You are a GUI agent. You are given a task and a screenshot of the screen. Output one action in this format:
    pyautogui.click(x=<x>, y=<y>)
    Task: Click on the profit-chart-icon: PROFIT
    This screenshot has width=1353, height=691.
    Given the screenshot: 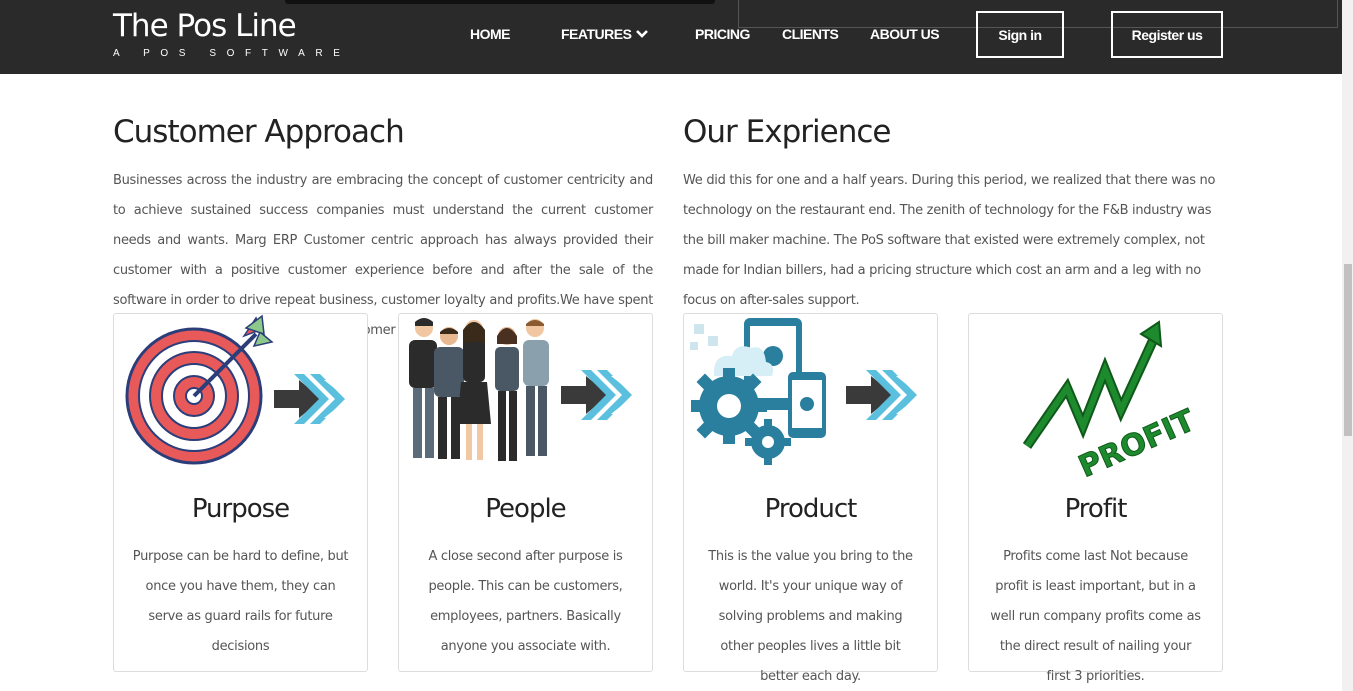 What is the action you would take?
    pyautogui.click(x=1111, y=402)
    